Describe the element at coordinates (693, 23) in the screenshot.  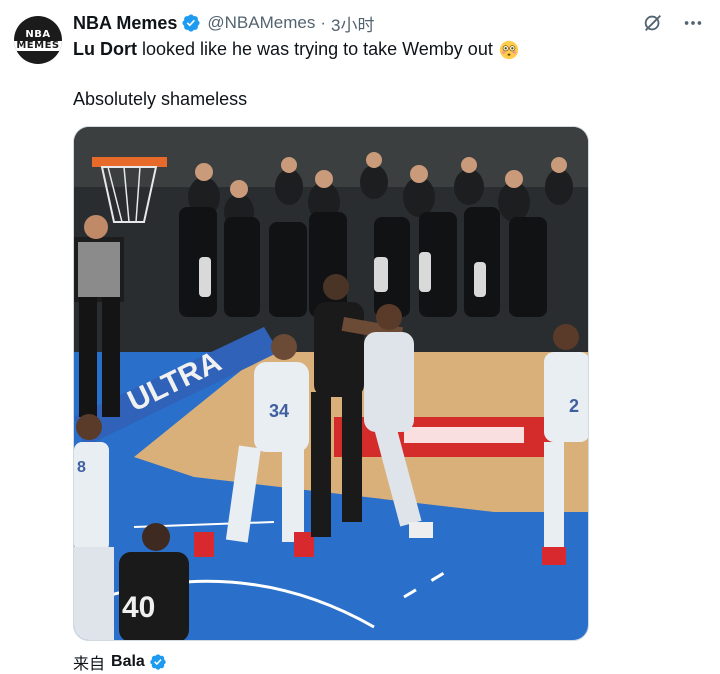
I see `more-icon` at that location.